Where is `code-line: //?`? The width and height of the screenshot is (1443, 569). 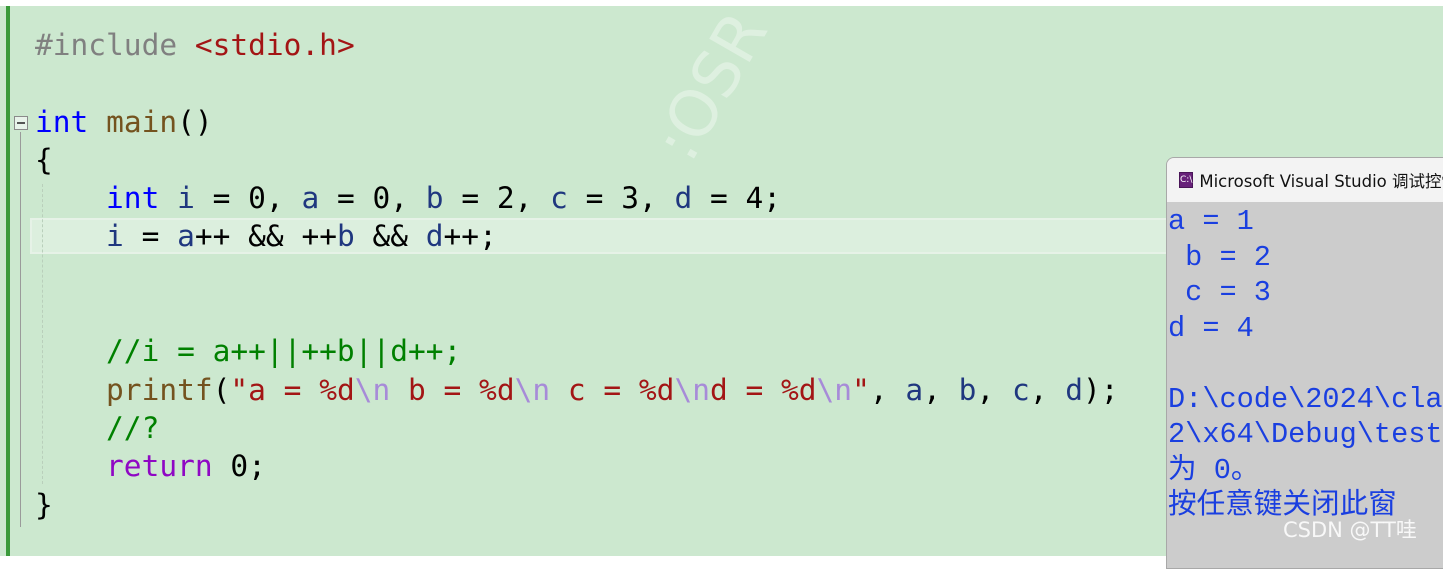
code-line: //? is located at coordinates (577, 428).